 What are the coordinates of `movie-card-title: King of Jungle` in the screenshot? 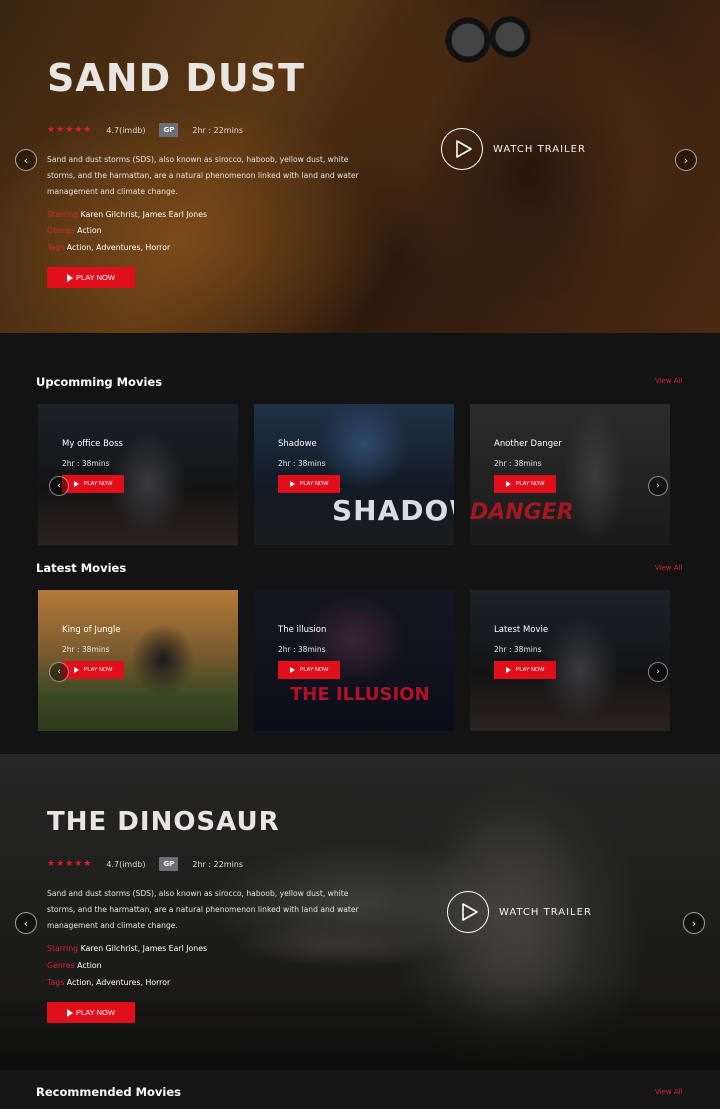 It's located at (91, 630).